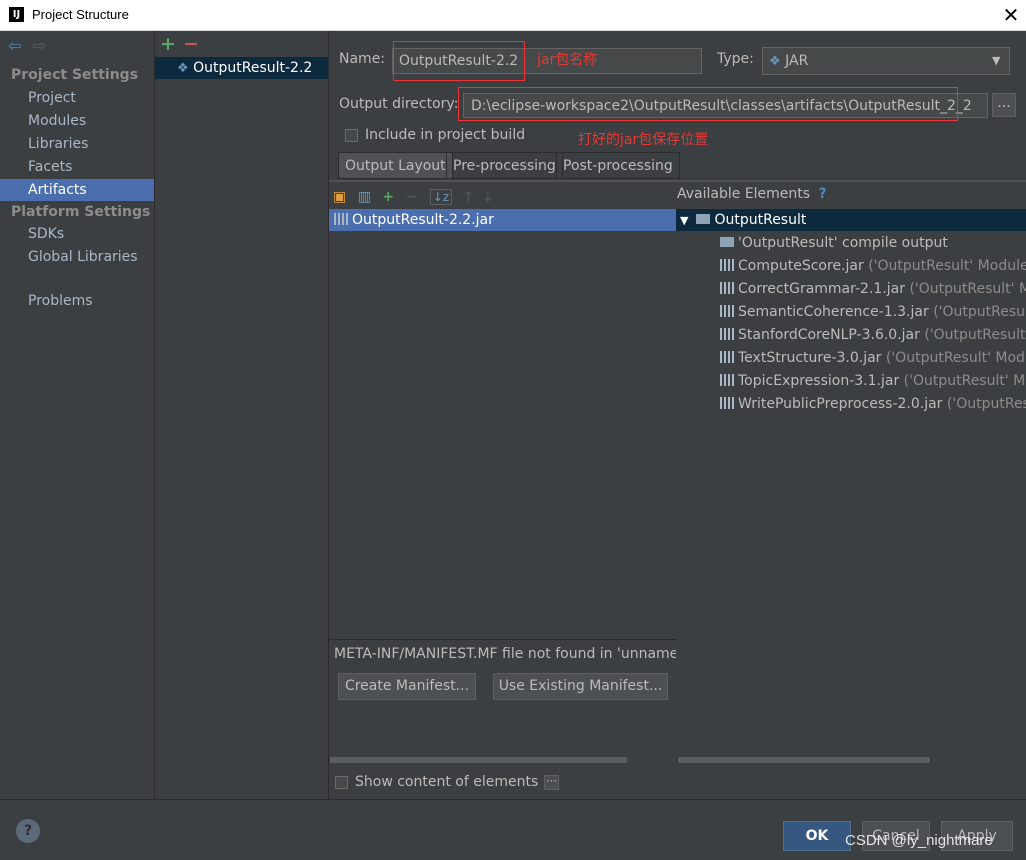 Image resolution: width=1026 pixels, height=860 pixels. I want to click on available-item: ComputeScore.jar ('OutputResult' Module, so click(873, 266).